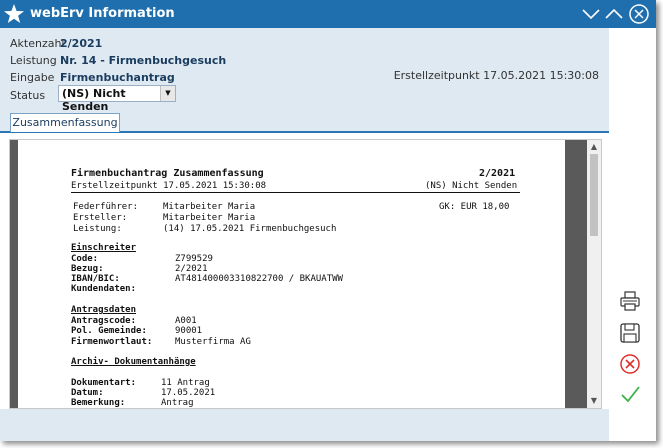  What do you see at coordinates (213, 342) in the screenshot?
I see `firmenwortlaut-value: Musterfirma AG` at bounding box center [213, 342].